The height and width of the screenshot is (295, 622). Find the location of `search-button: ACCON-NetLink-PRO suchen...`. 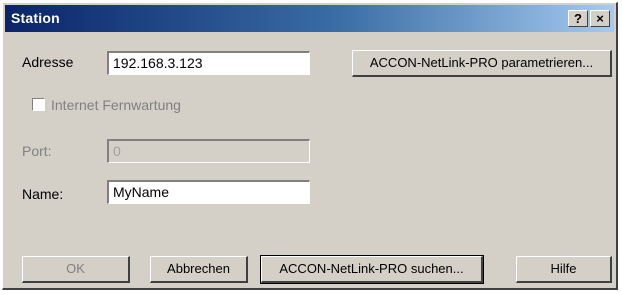

search-button: ACCON-NetLink-PRO suchen... is located at coordinates (372, 269).